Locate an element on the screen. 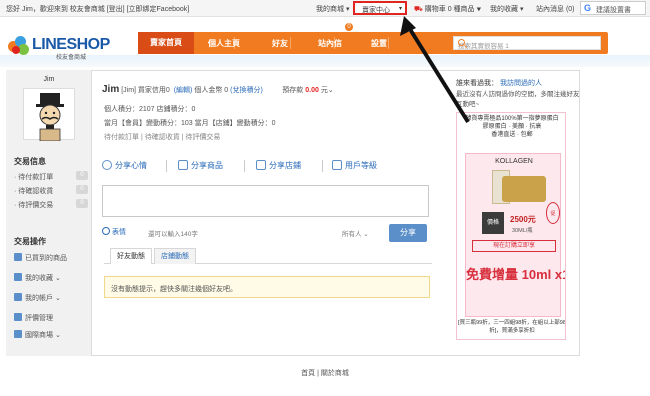 The width and height of the screenshot is (650, 396). visited-link: 我訪問過的人 is located at coordinates (521, 83).